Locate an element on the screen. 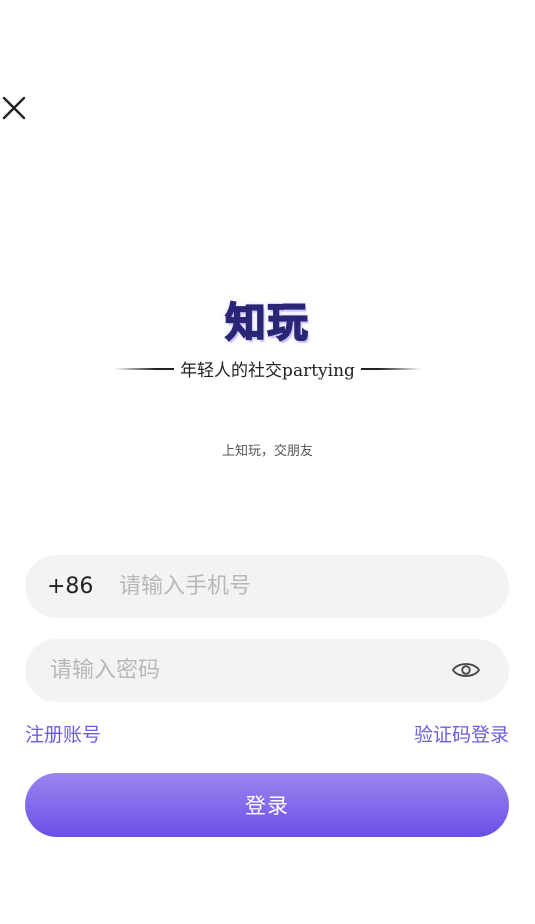 Image resolution: width=535 pixels, height=924 pixels. password-input is located at coordinates (245, 670).